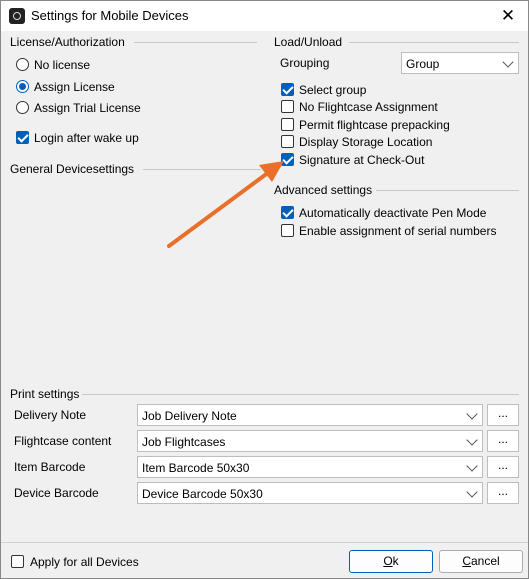  Describe the element at coordinates (300, 394) in the screenshot. I see `print-divider` at that location.